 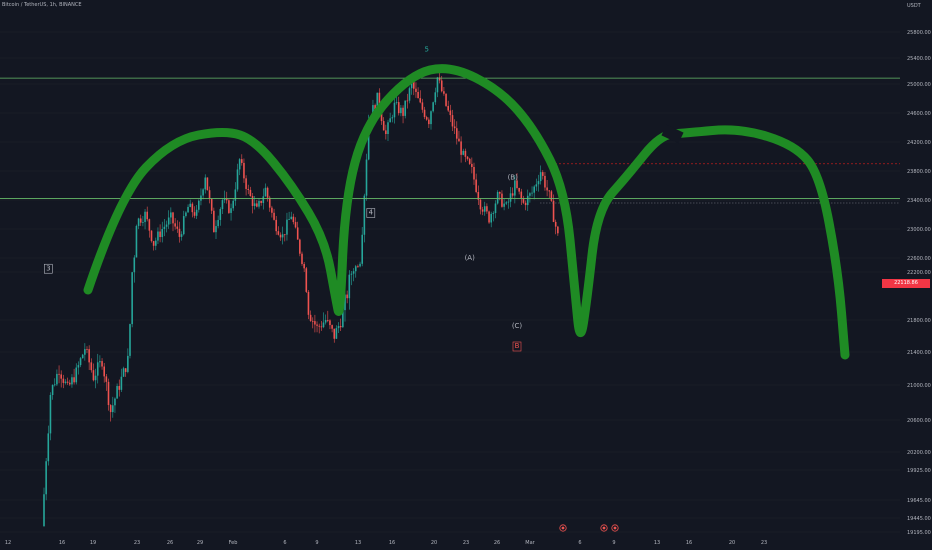 I want to click on price-tick-label: 23000.00, so click(x=919, y=230).